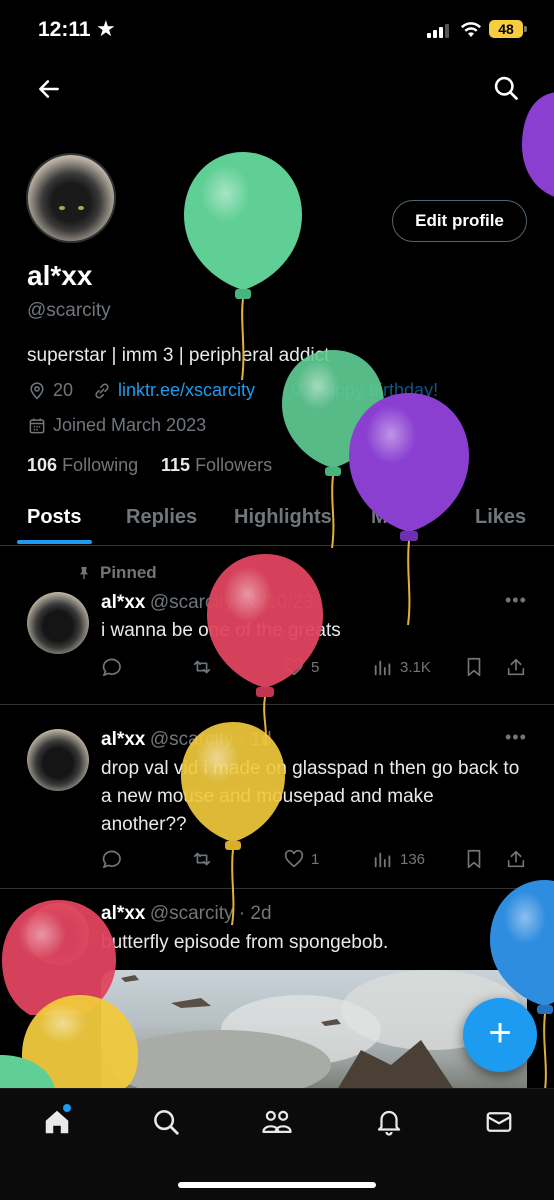  What do you see at coordinates (71, 198) in the screenshot?
I see `avatar` at bounding box center [71, 198].